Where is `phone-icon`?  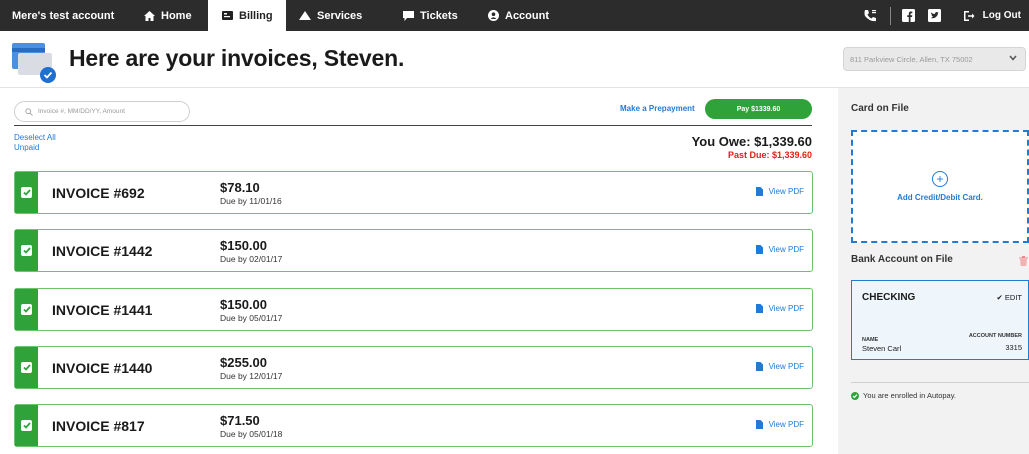
phone-icon is located at coordinates (870, 16).